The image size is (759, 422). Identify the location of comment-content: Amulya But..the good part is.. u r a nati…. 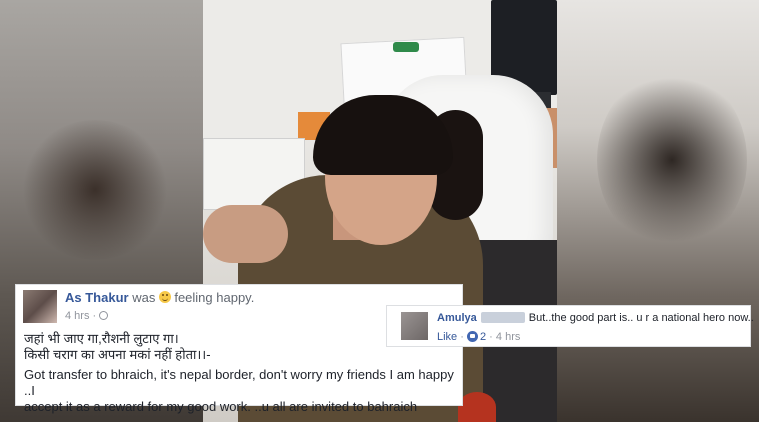
(595, 318).